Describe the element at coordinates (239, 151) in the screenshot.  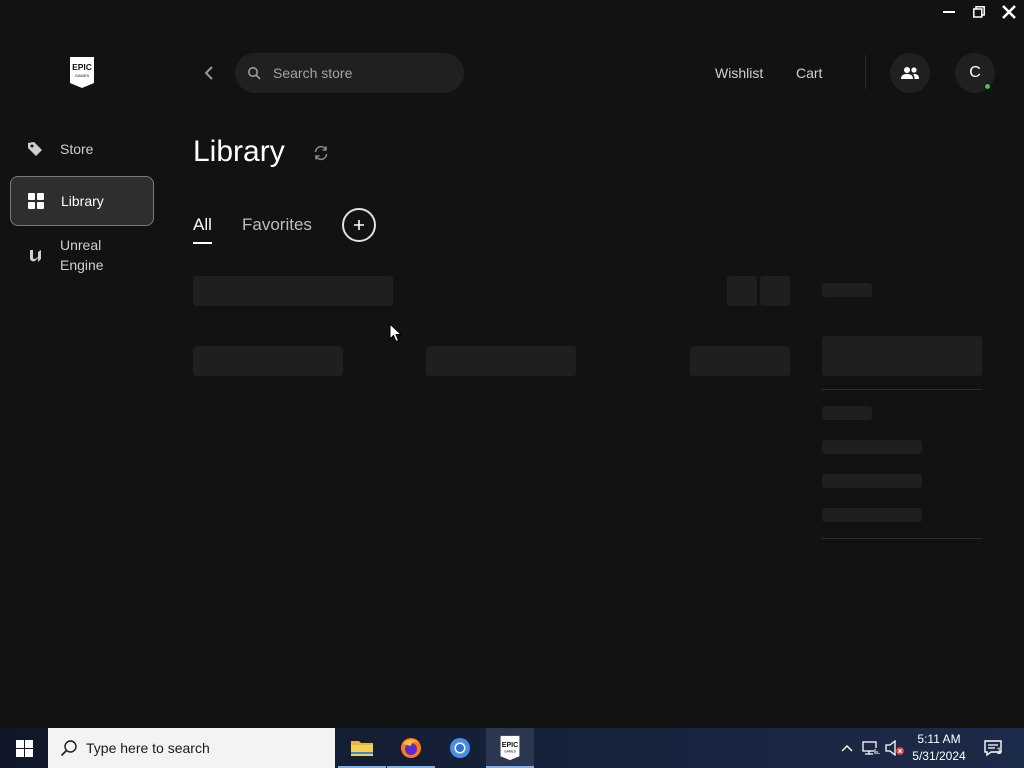
I see `page-title: Library` at that location.